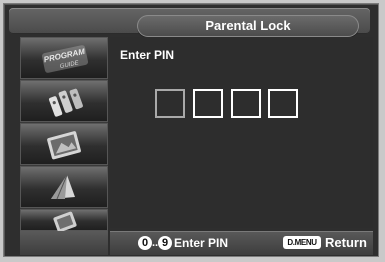 The image size is (385, 262). Describe the element at coordinates (147, 55) in the screenshot. I see `enter-pin-label: Enter PIN` at that location.